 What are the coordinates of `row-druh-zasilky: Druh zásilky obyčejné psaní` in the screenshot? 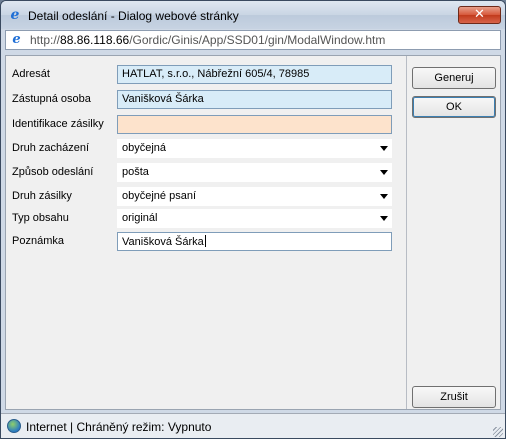 It's located at (206, 197).